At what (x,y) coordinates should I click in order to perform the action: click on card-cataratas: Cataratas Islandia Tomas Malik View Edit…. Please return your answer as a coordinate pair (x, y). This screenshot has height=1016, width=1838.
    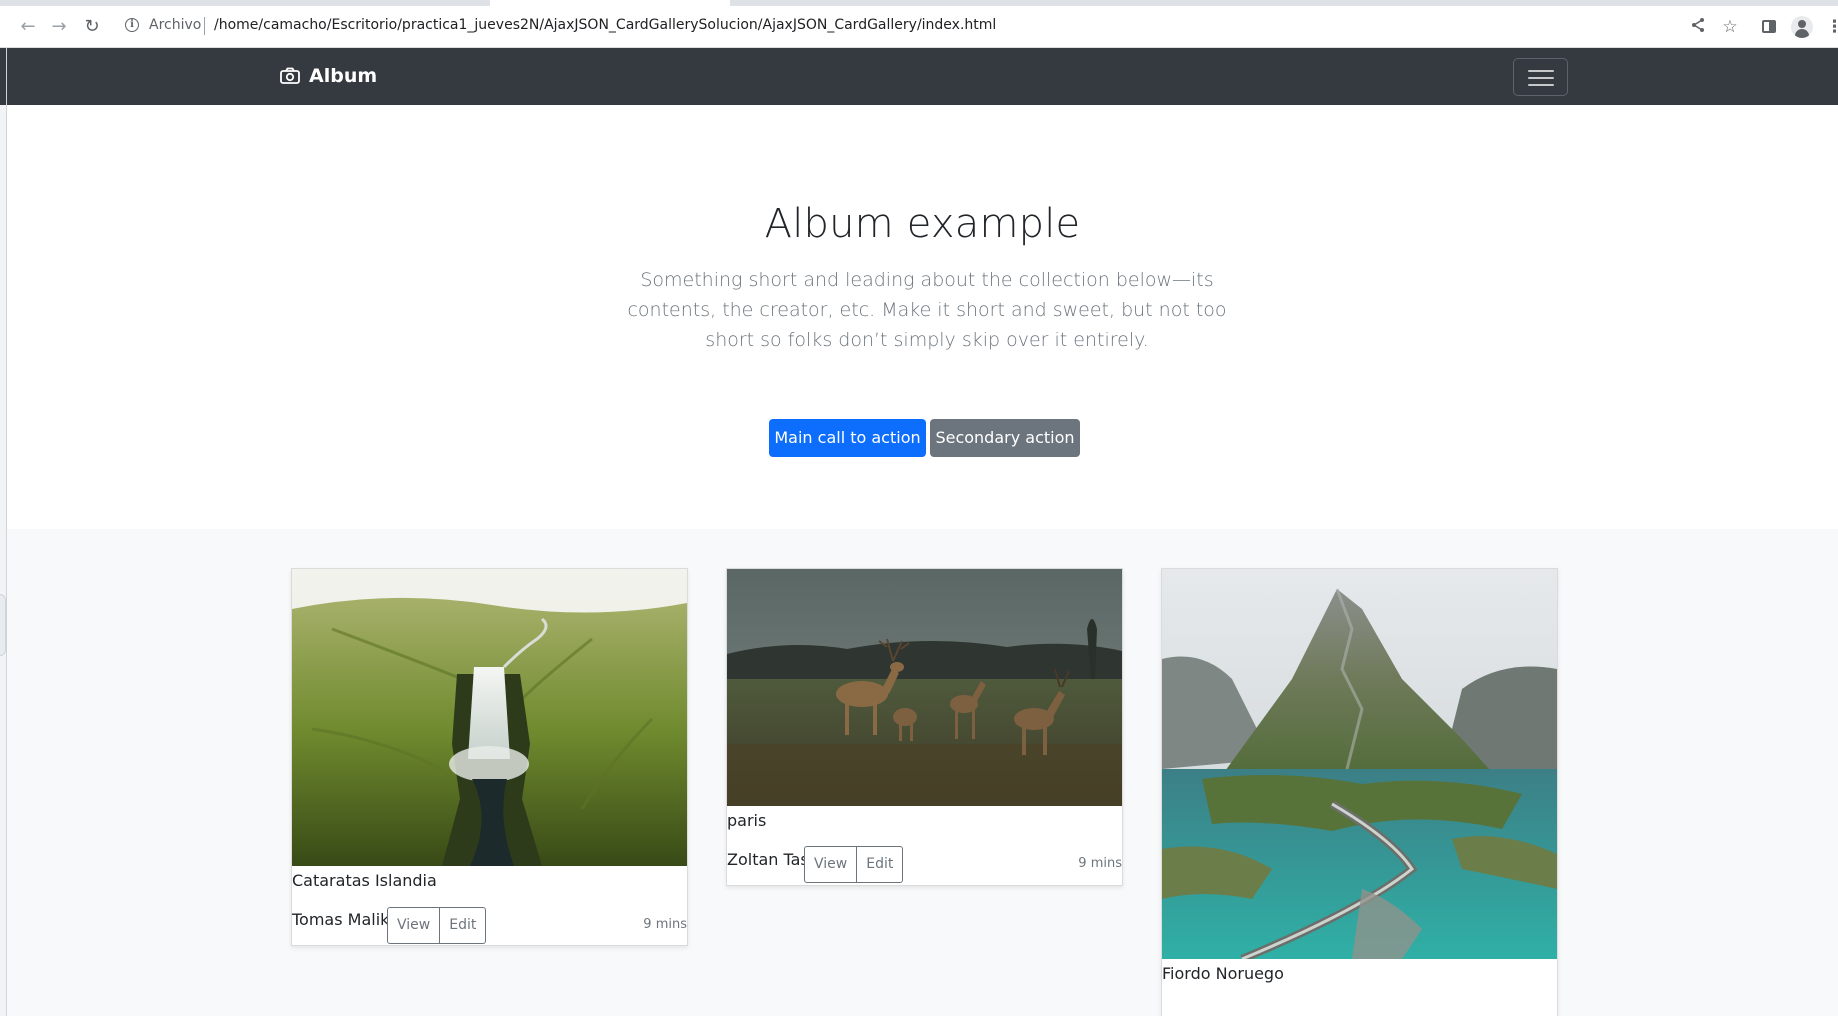
    Looking at the image, I should click on (489, 757).